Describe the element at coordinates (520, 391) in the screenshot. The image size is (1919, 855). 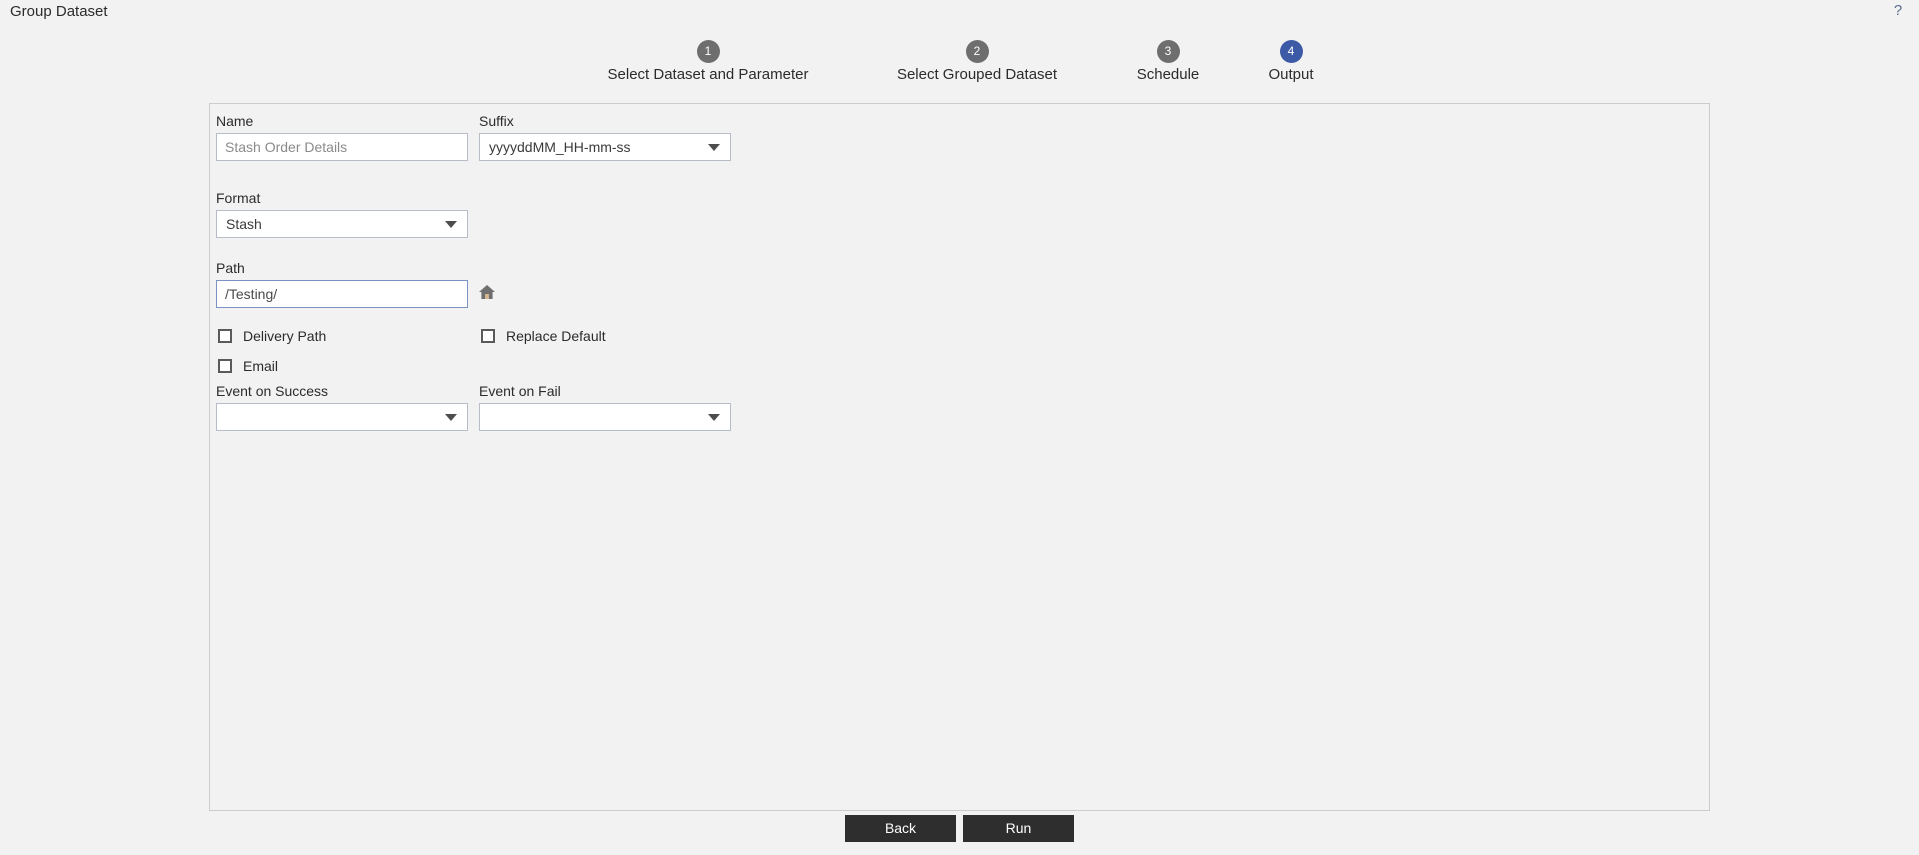
I see `event-on-fail-label: Event on Fail` at that location.